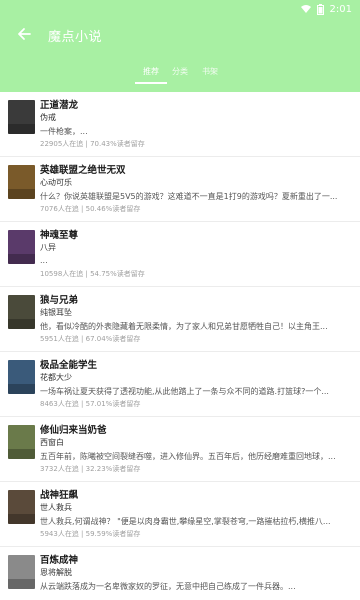 The width and height of the screenshot is (360, 600). I want to click on book-item: 正道潜龙 伪戒 一件枪案，... 22905人在追 | 70.43%读者留存, so click(180, 124).